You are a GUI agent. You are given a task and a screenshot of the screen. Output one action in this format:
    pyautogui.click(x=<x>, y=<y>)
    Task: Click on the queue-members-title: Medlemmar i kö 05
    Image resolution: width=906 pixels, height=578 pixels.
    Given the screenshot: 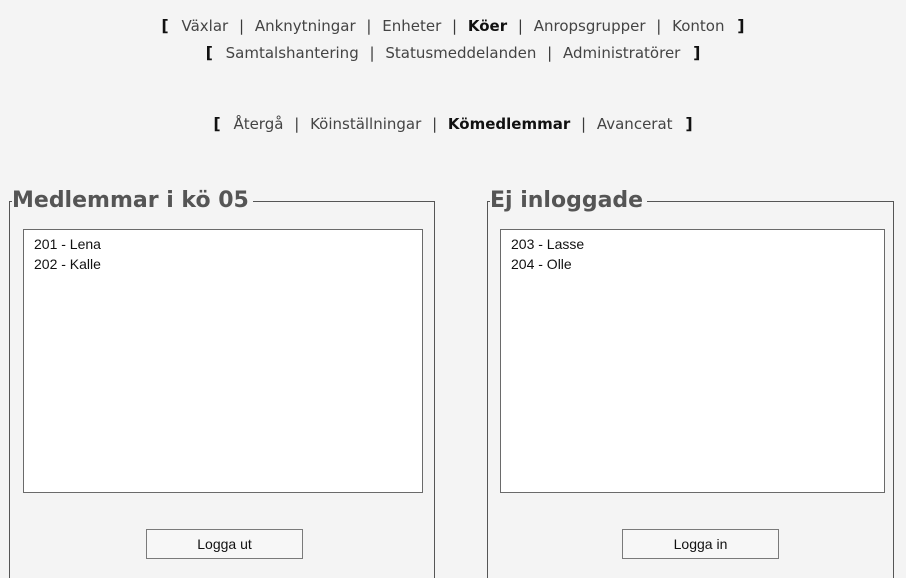 What is the action you would take?
    pyautogui.click(x=132, y=201)
    